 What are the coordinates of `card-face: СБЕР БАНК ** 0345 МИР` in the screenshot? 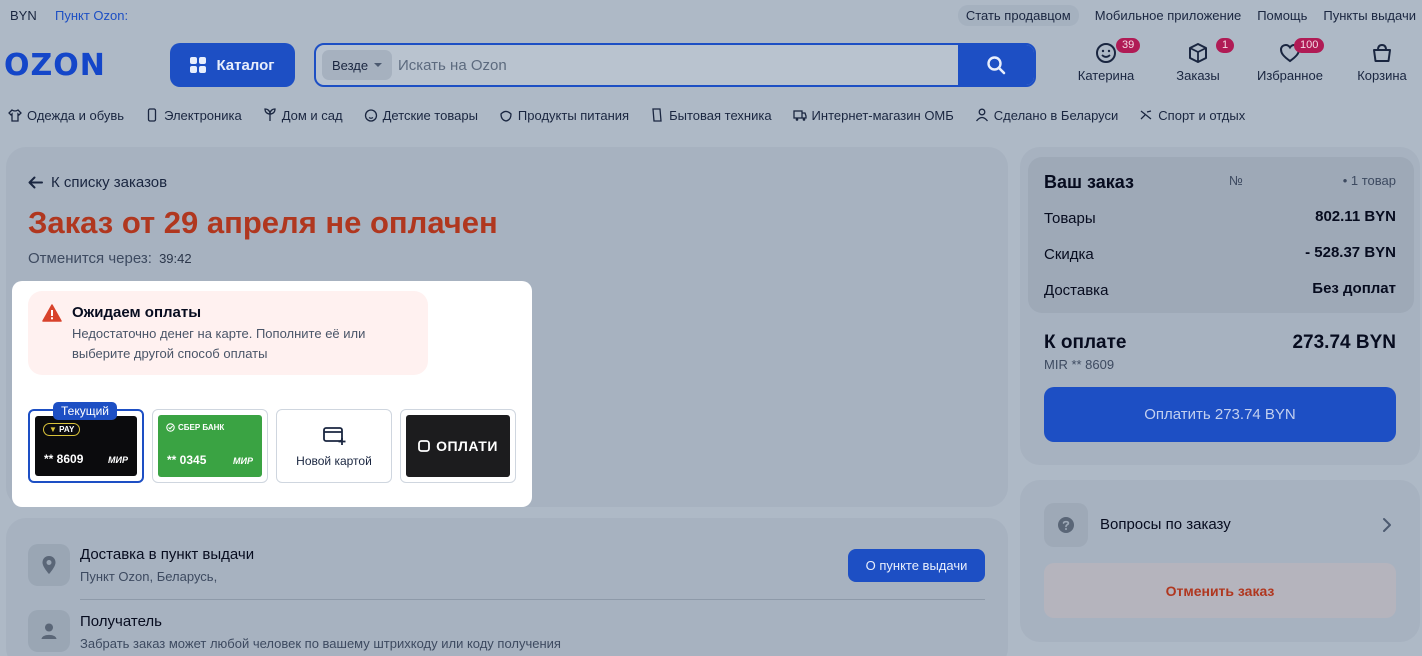 It's located at (210, 446).